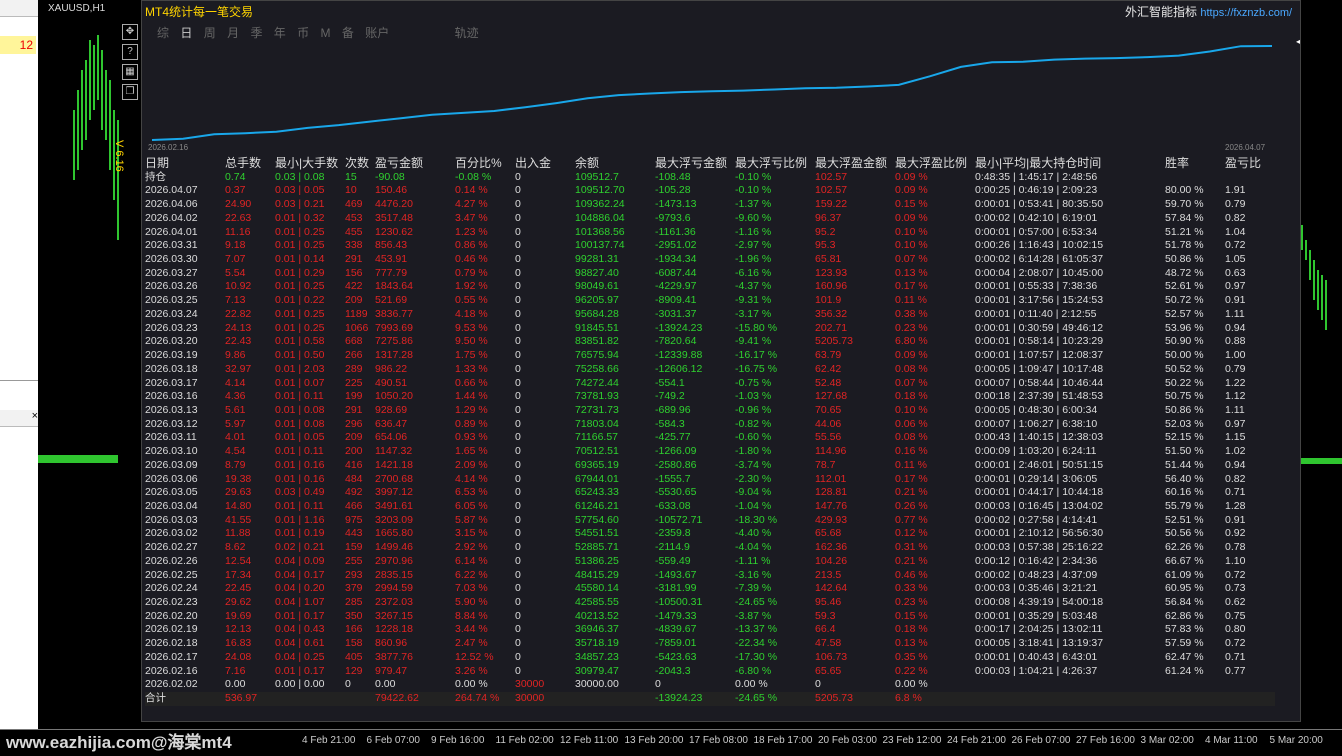  I want to click on cell: -18.30 %, so click(756, 519).